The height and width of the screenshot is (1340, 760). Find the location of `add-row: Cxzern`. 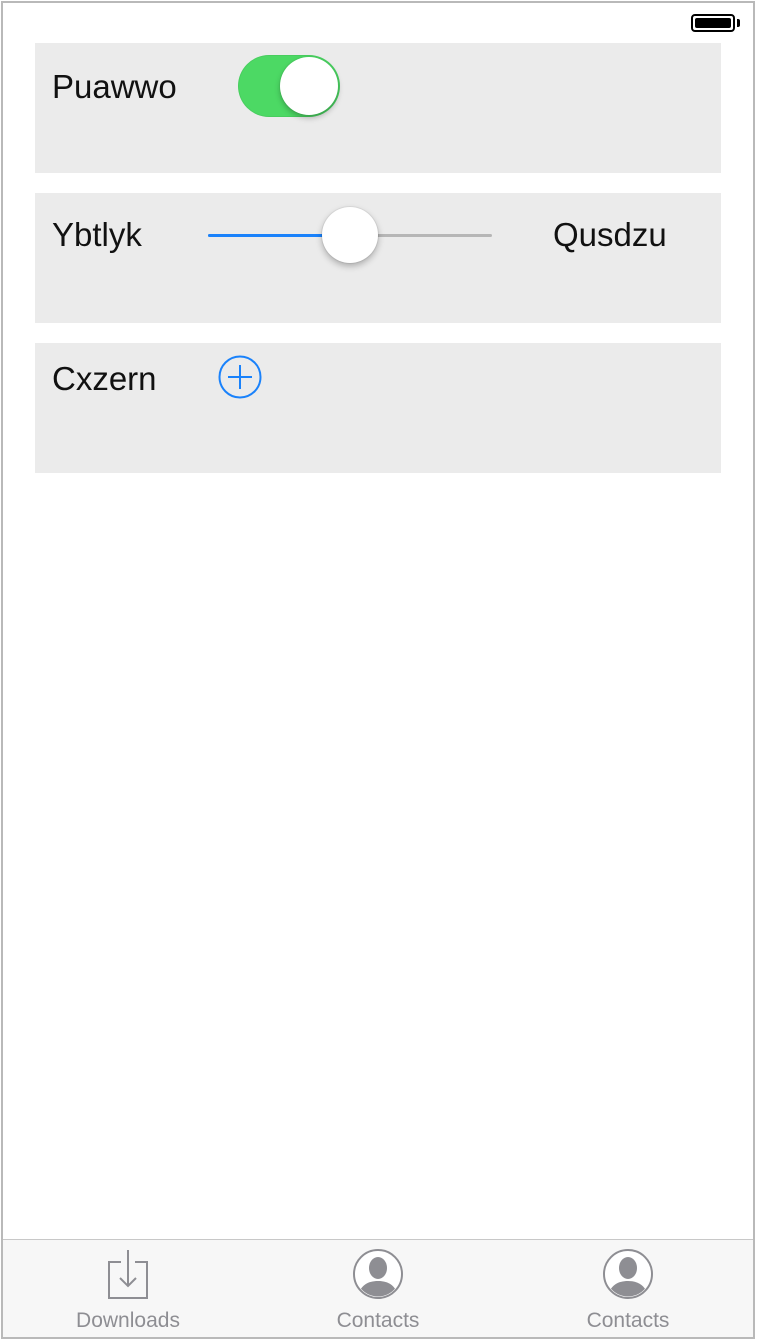

add-row: Cxzern is located at coordinates (378, 408).